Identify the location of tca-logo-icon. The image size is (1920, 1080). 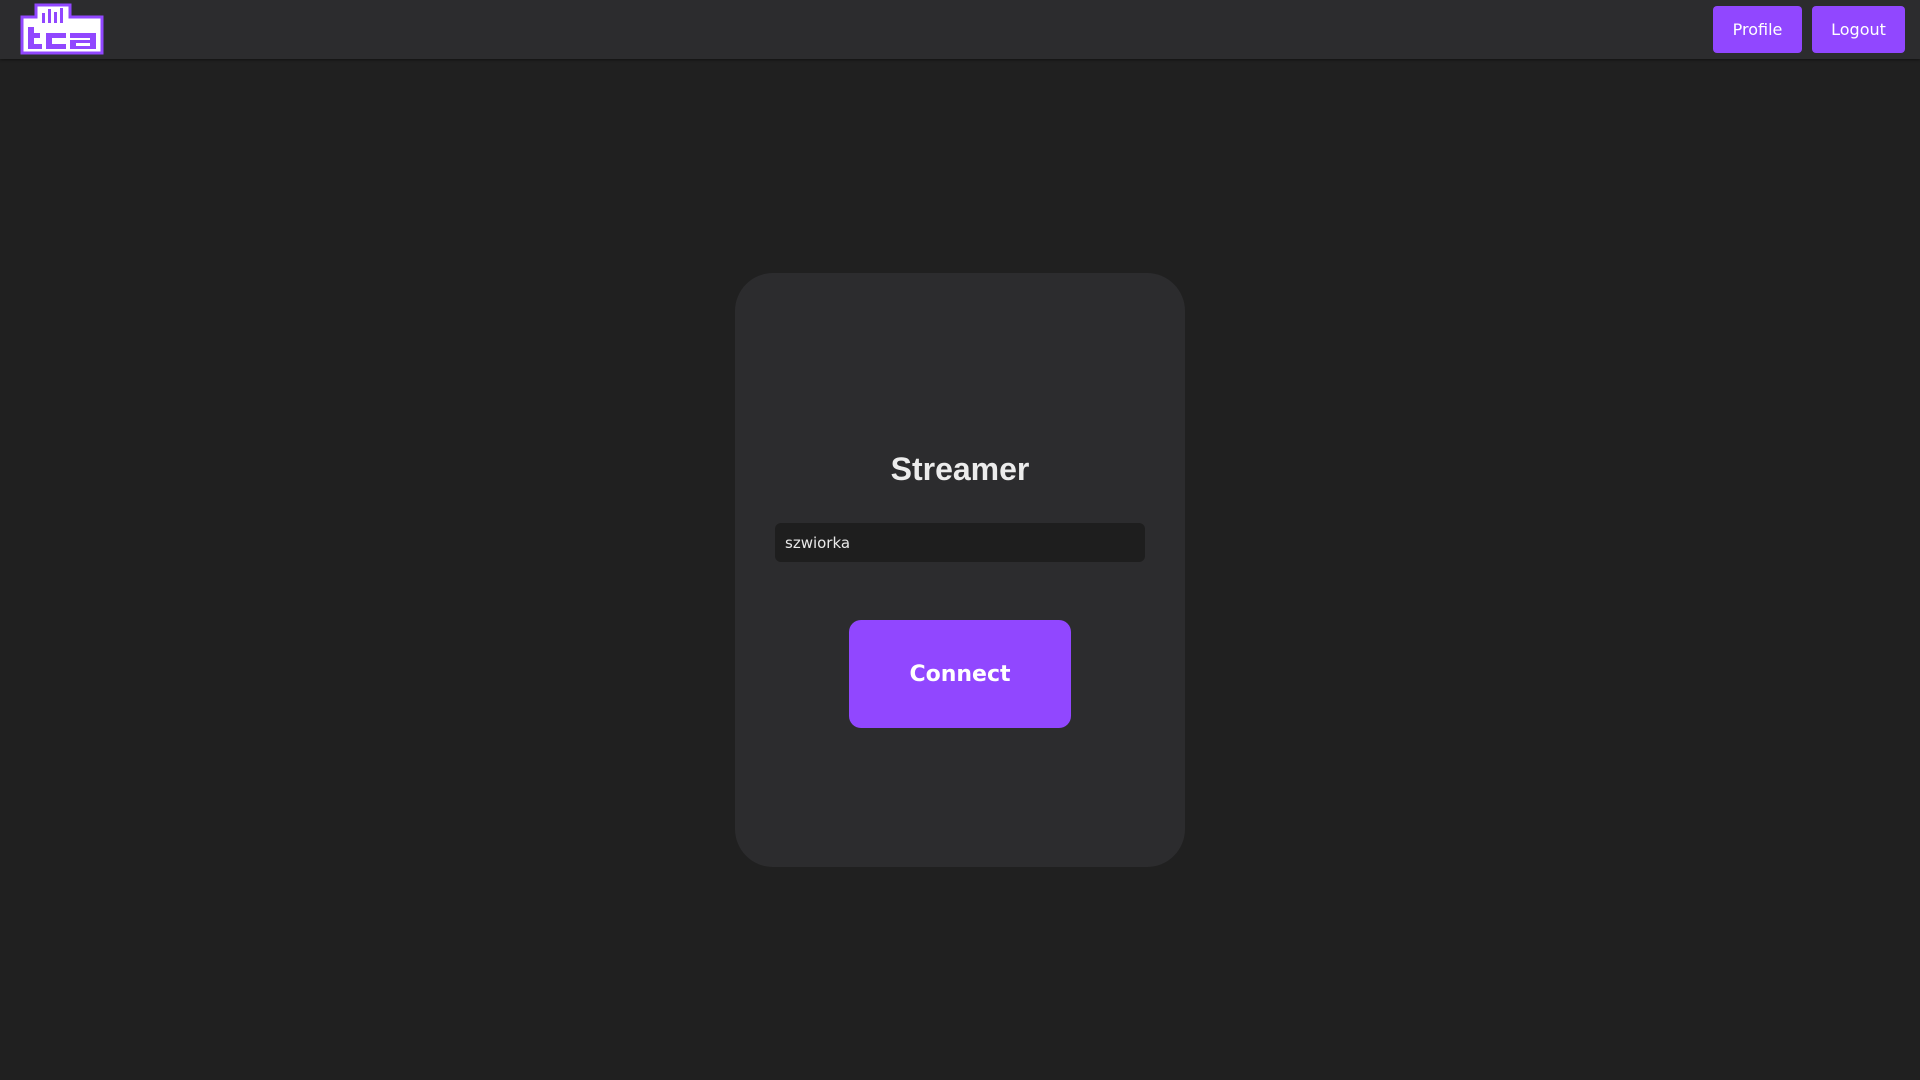
(61, 29).